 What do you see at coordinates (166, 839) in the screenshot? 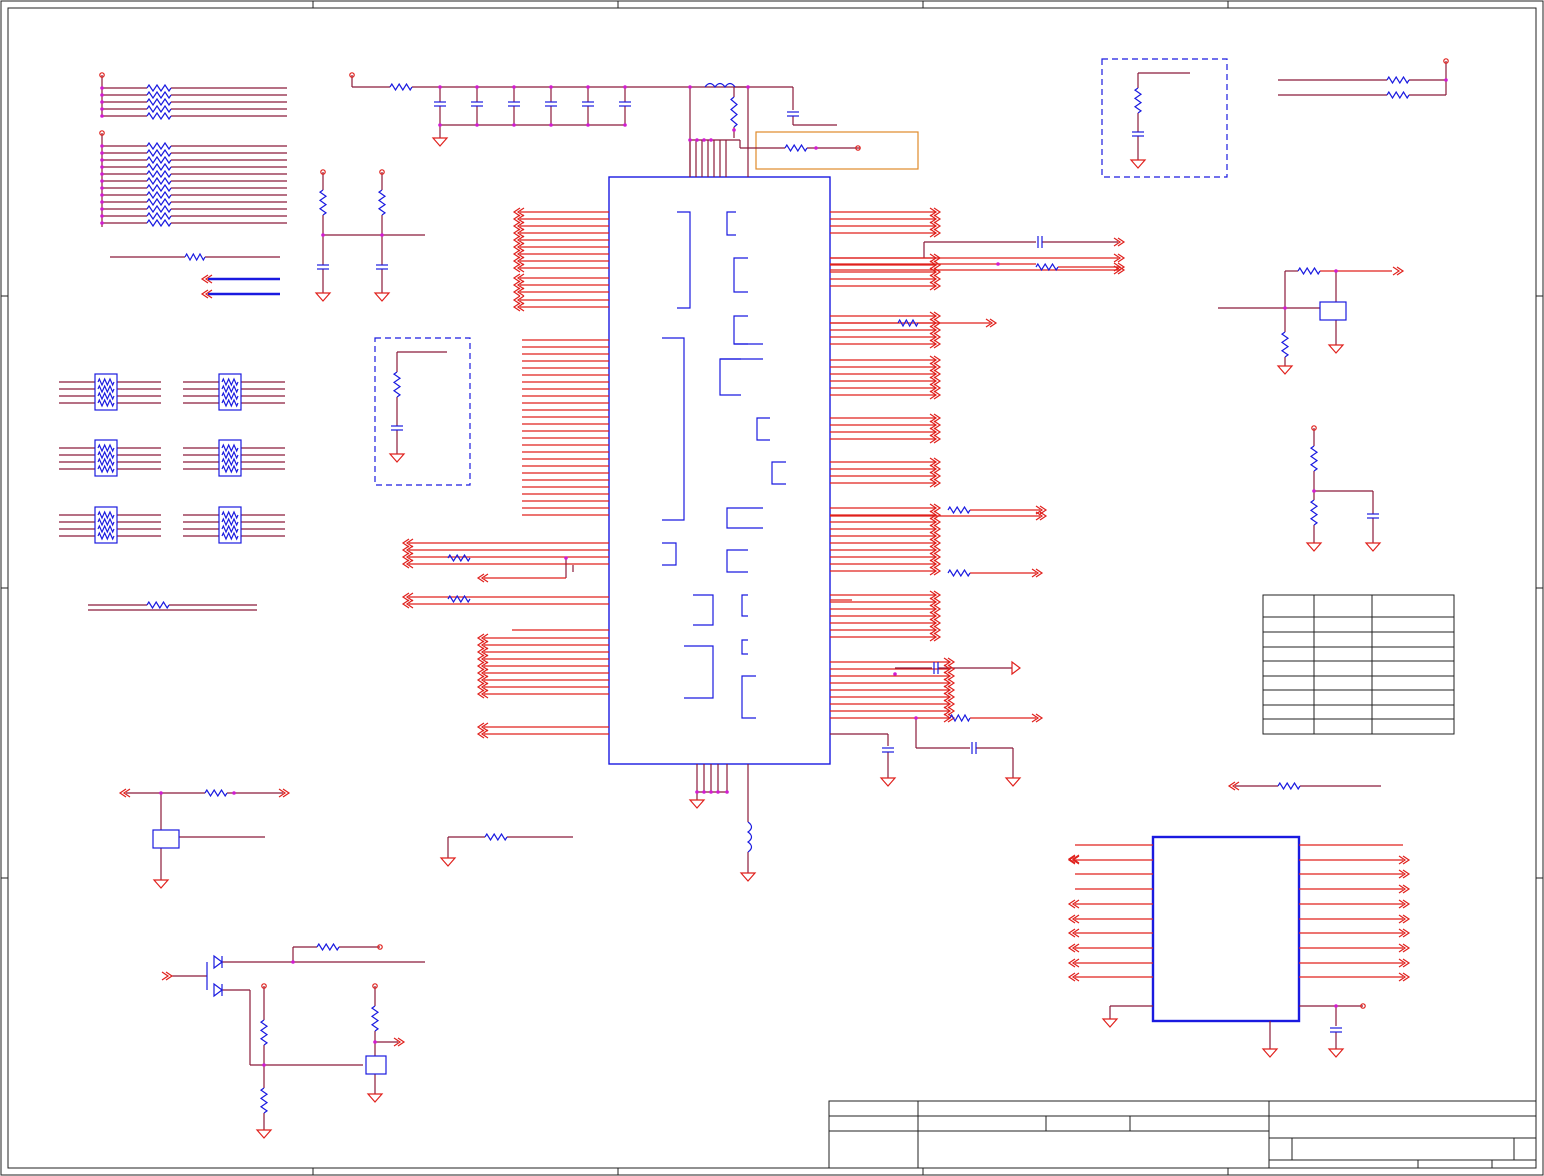
I see `mosfet` at bounding box center [166, 839].